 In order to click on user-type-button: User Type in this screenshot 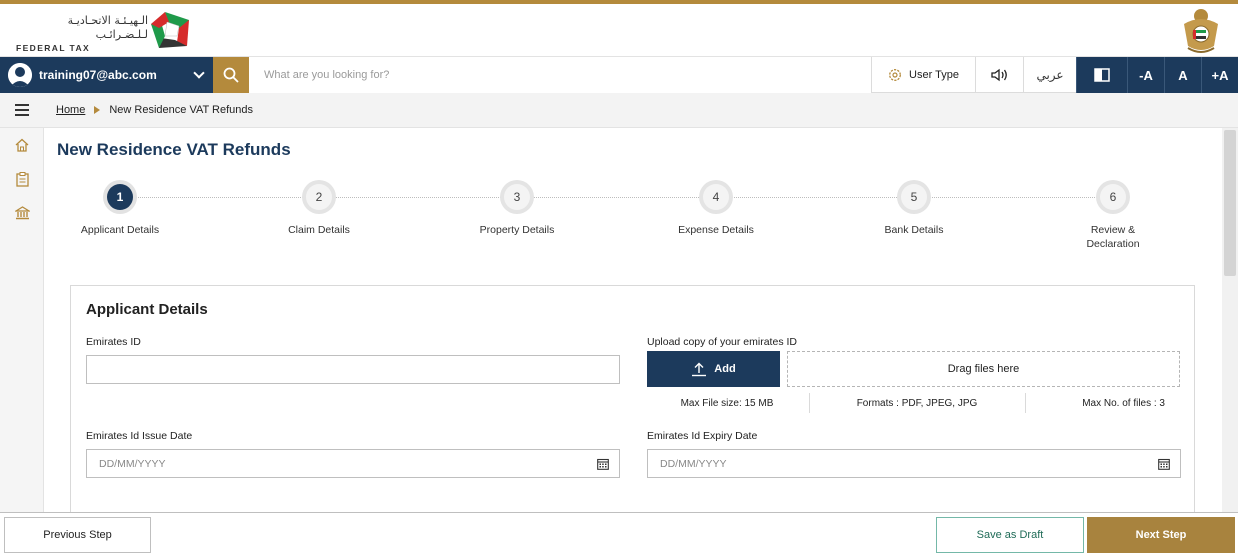, I will do `click(923, 75)`.